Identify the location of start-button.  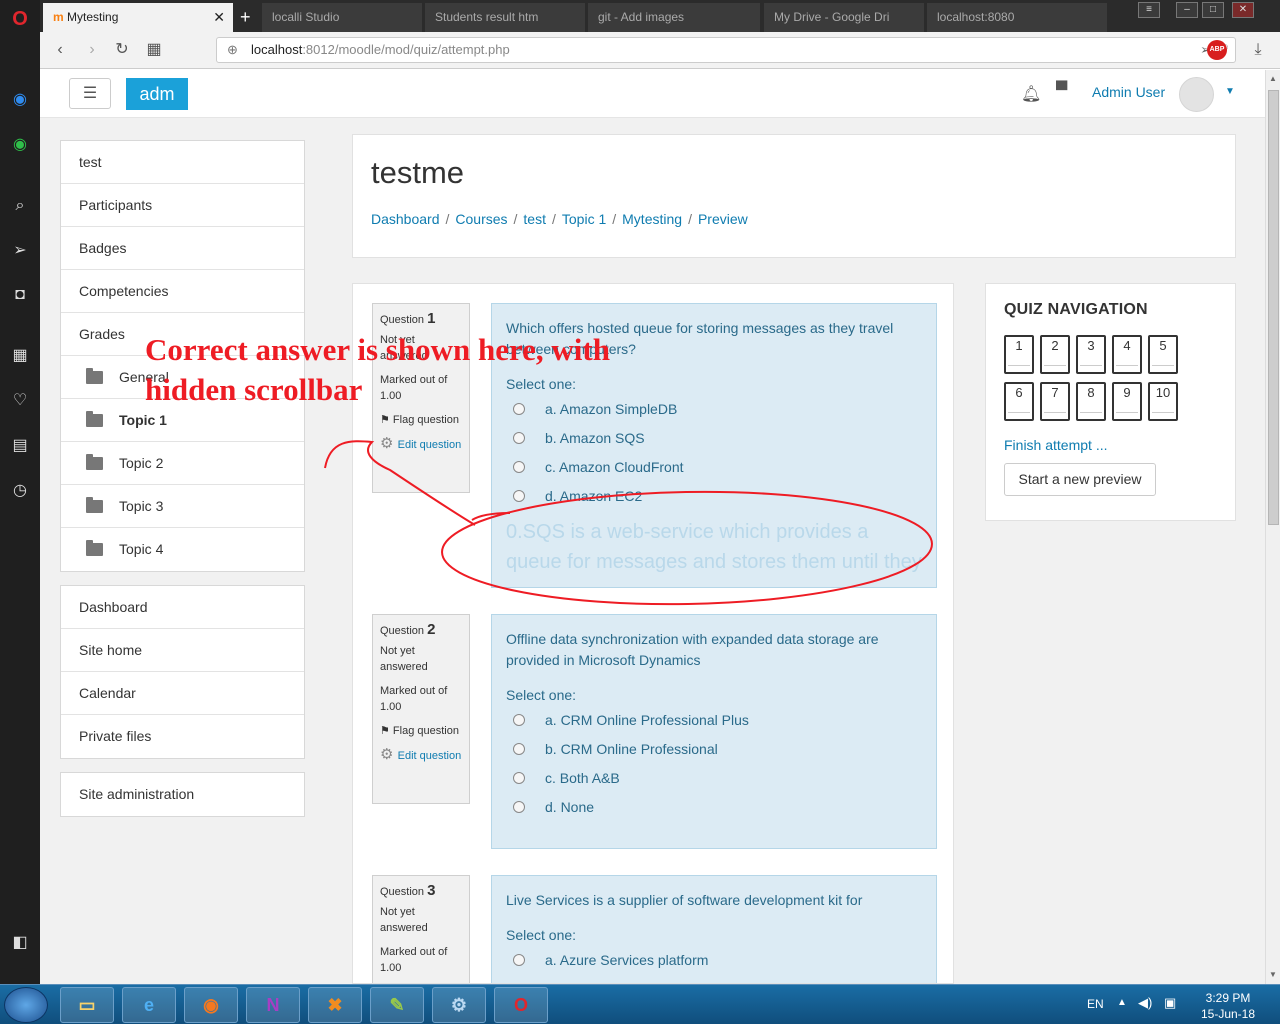
(26, 1005).